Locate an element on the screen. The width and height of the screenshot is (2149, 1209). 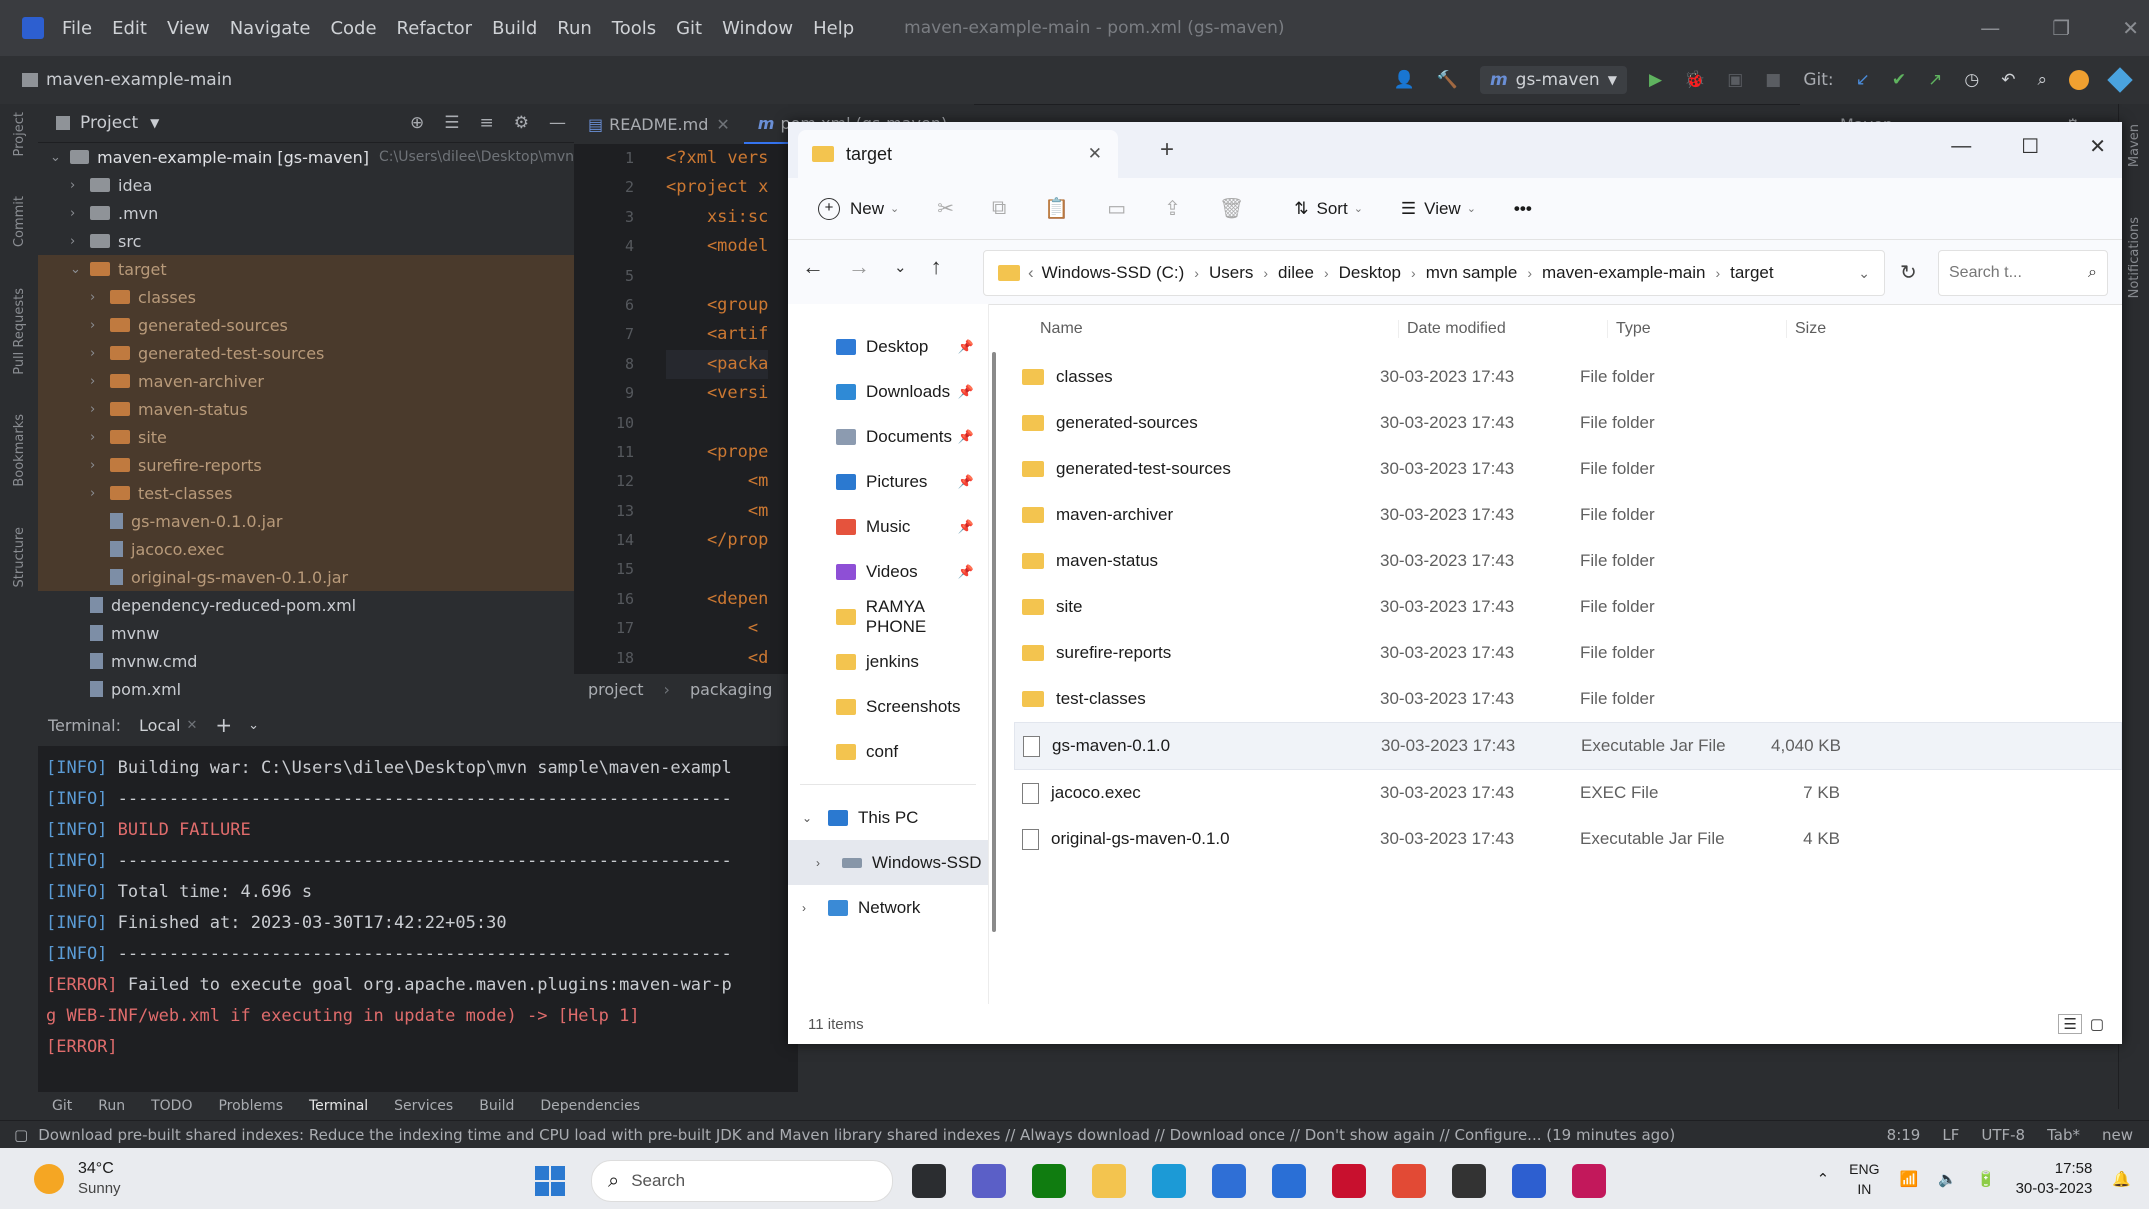
code-line: <?xml vers is located at coordinates (717, 158).